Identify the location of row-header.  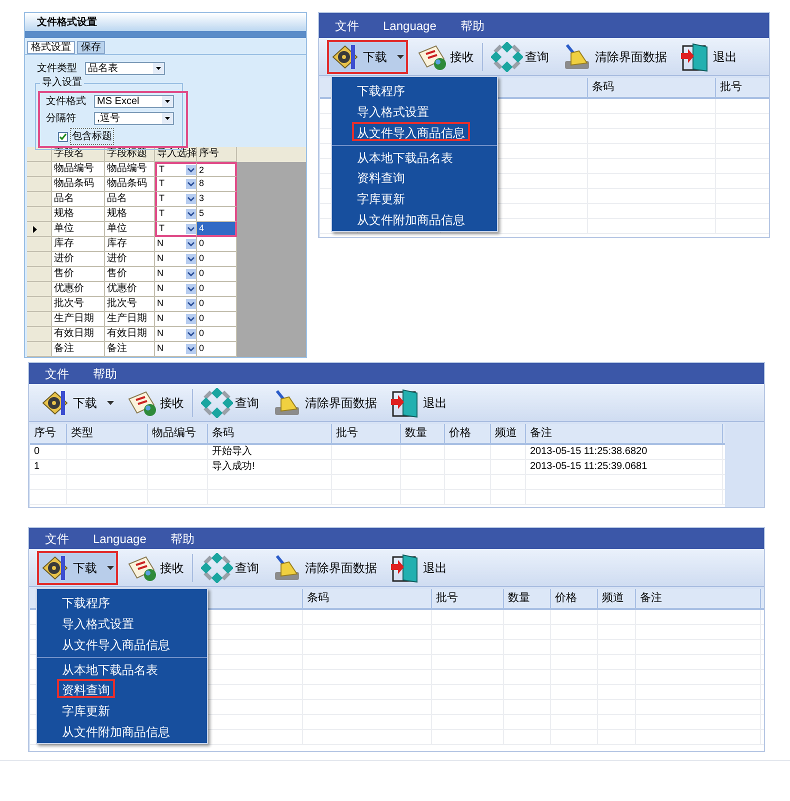
(39, 229).